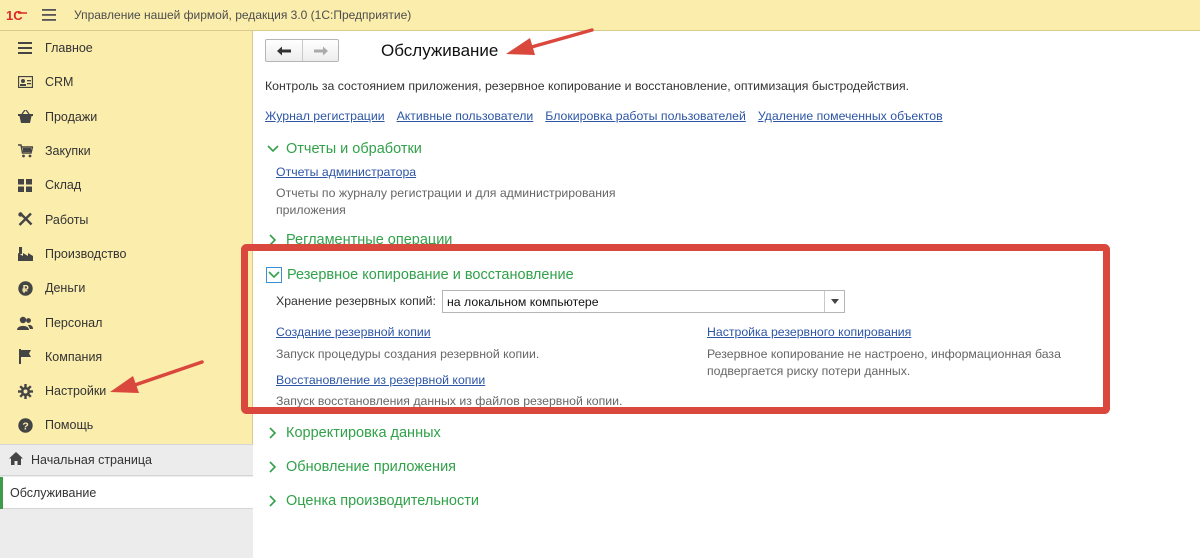 The height and width of the screenshot is (558, 1200). What do you see at coordinates (369, 240) in the screenshot?
I see `section-title: Регламентные операции` at bounding box center [369, 240].